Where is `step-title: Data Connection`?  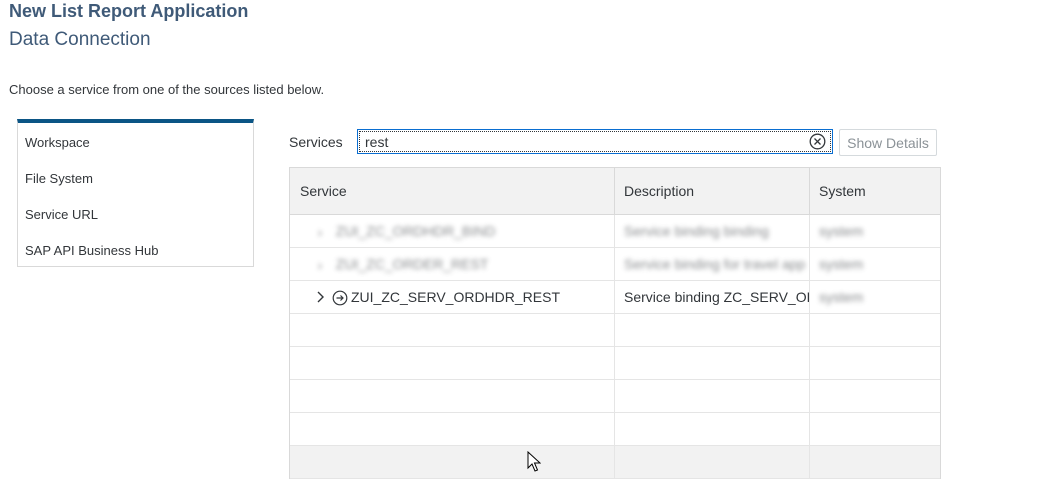
step-title: Data Connection is located at coordinates (80, 39).